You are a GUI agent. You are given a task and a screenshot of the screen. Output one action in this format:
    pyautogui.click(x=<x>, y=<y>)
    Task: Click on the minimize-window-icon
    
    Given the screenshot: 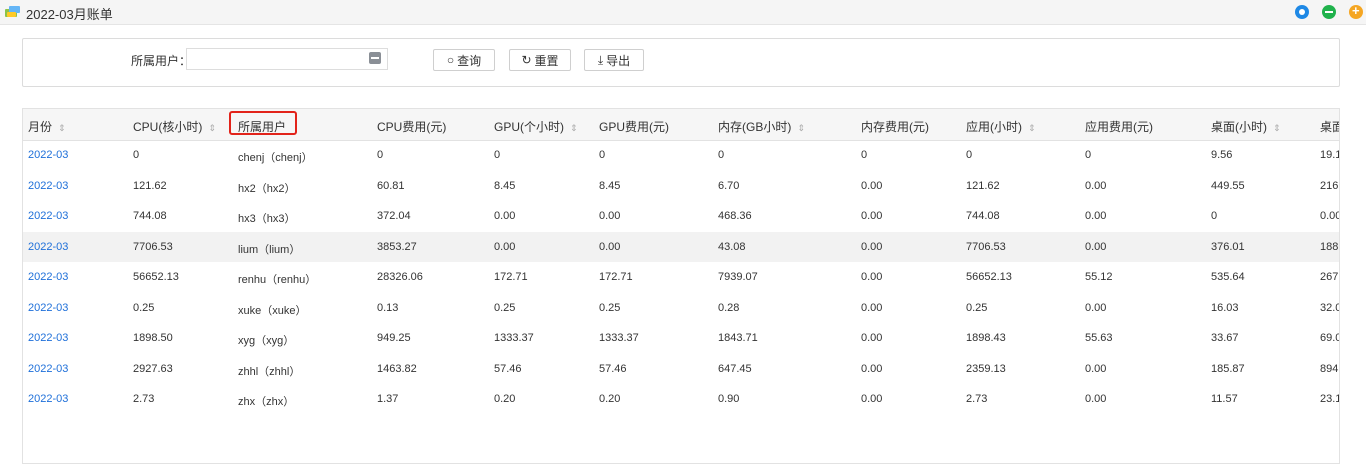 What is the action you would take?
    pyautogui.click(x=1329, y=12)
    